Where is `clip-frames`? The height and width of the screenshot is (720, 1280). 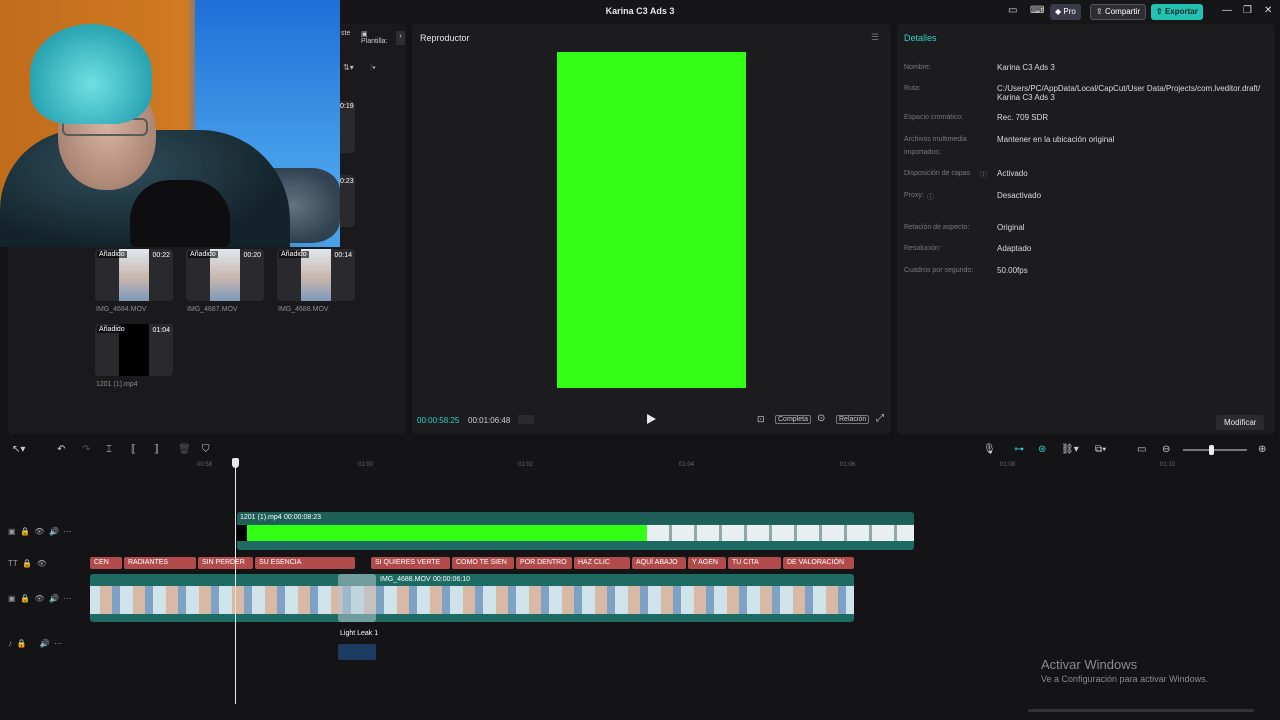 clip-frames is located at coordinates (780, 533).